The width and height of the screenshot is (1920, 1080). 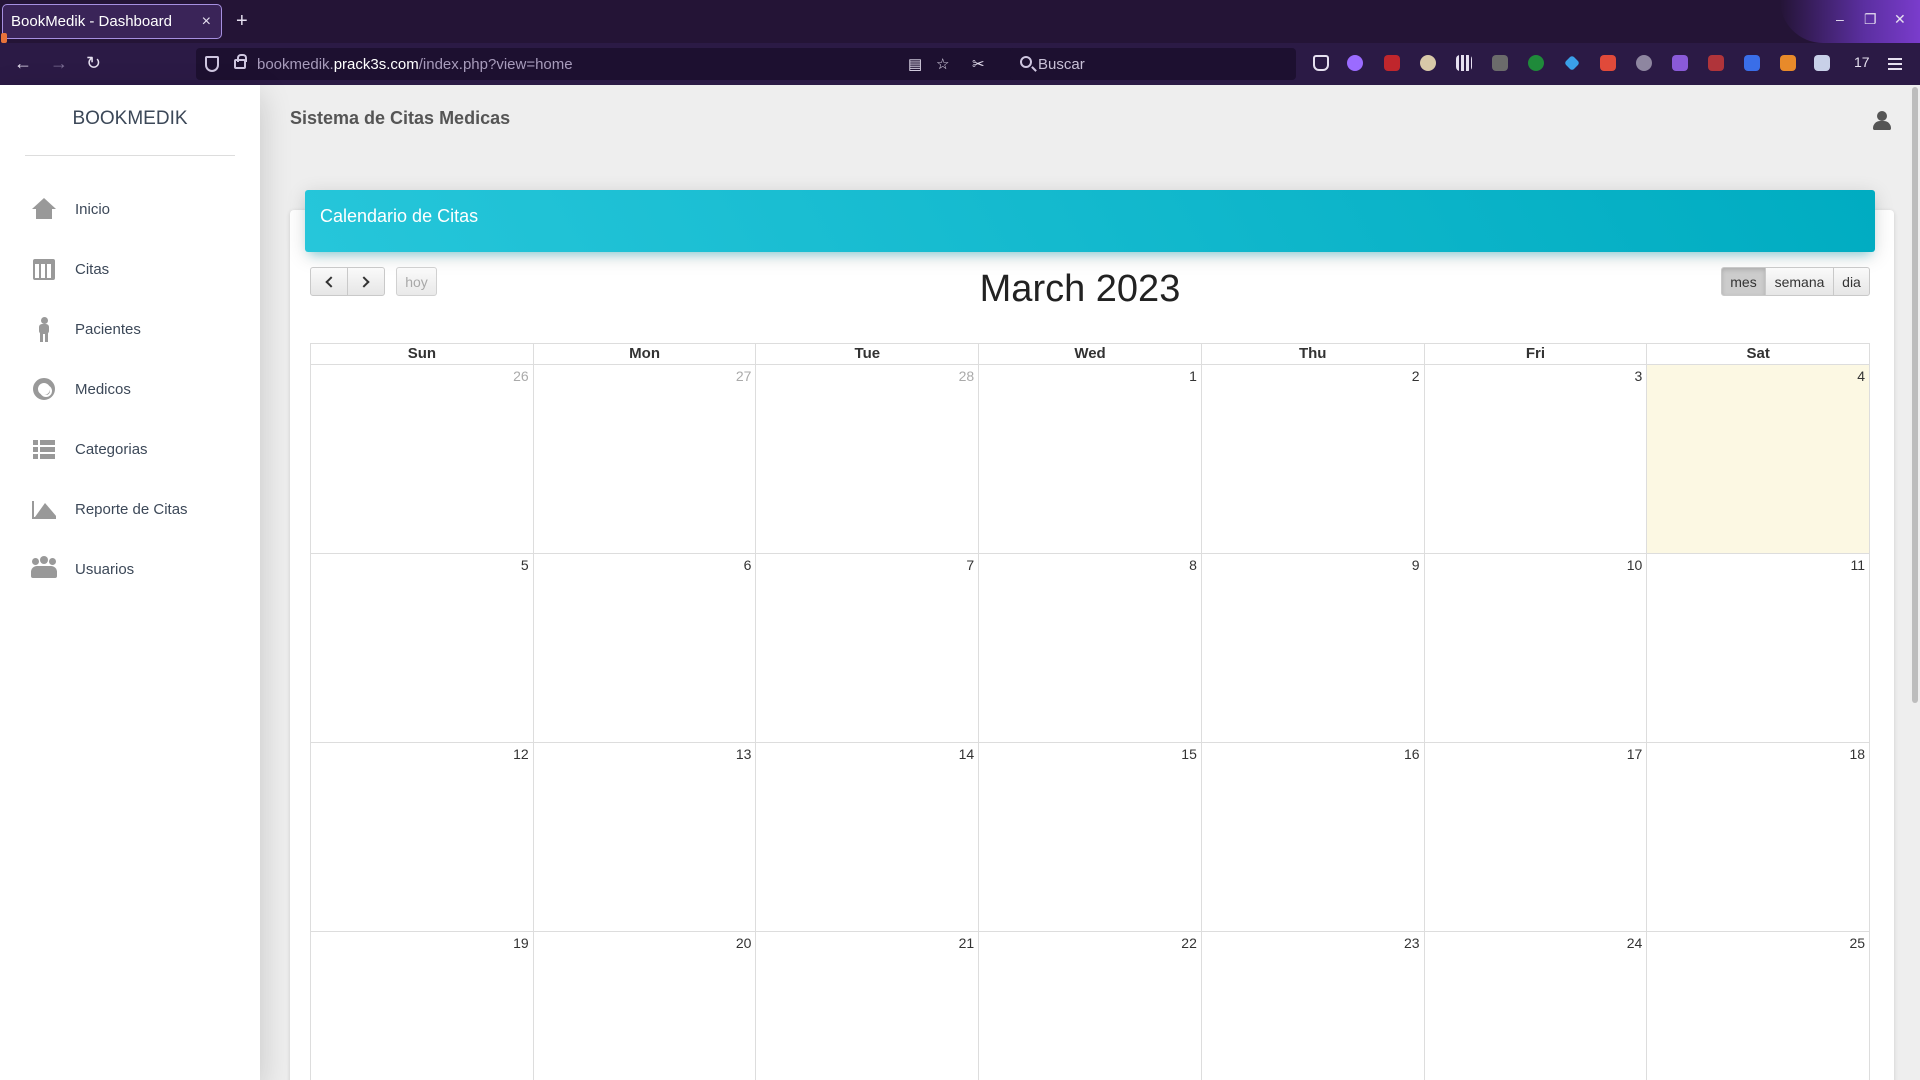 I want to click on menu-icon, so click(x=1895, y=64).